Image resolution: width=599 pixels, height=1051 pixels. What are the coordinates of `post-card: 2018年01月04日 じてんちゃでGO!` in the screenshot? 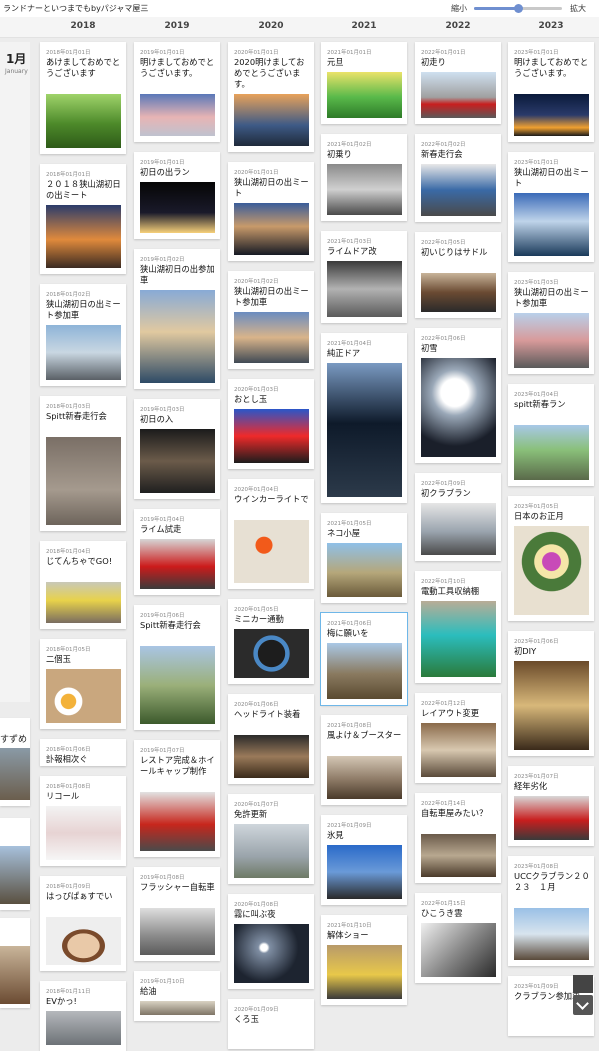 It's located at (83, 585).